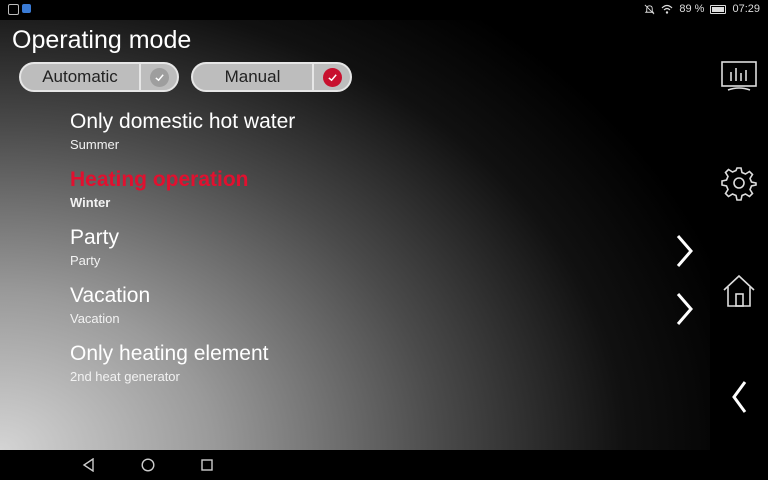 The image size is (768, 480). I want to click on gear-icon, so click(739, 183).